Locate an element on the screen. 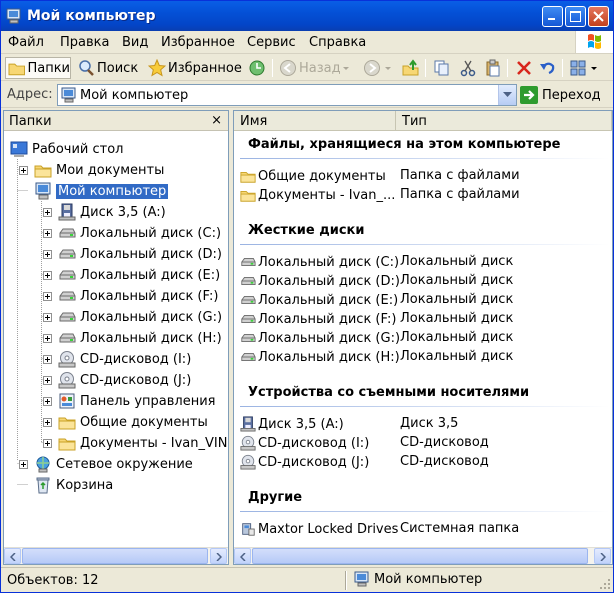 The width and height of the screenshot is (614, 593). menu-bar: Файл Правка Вид Избранное Сервис Справка is located at coordinates (307, 42).